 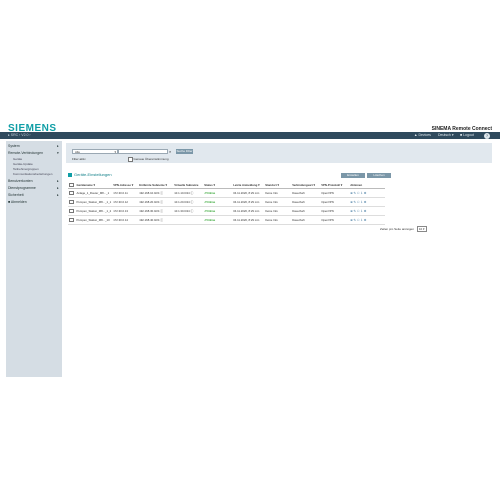 I want to click on create-button: Erstellen, so click(x=353, y=175).